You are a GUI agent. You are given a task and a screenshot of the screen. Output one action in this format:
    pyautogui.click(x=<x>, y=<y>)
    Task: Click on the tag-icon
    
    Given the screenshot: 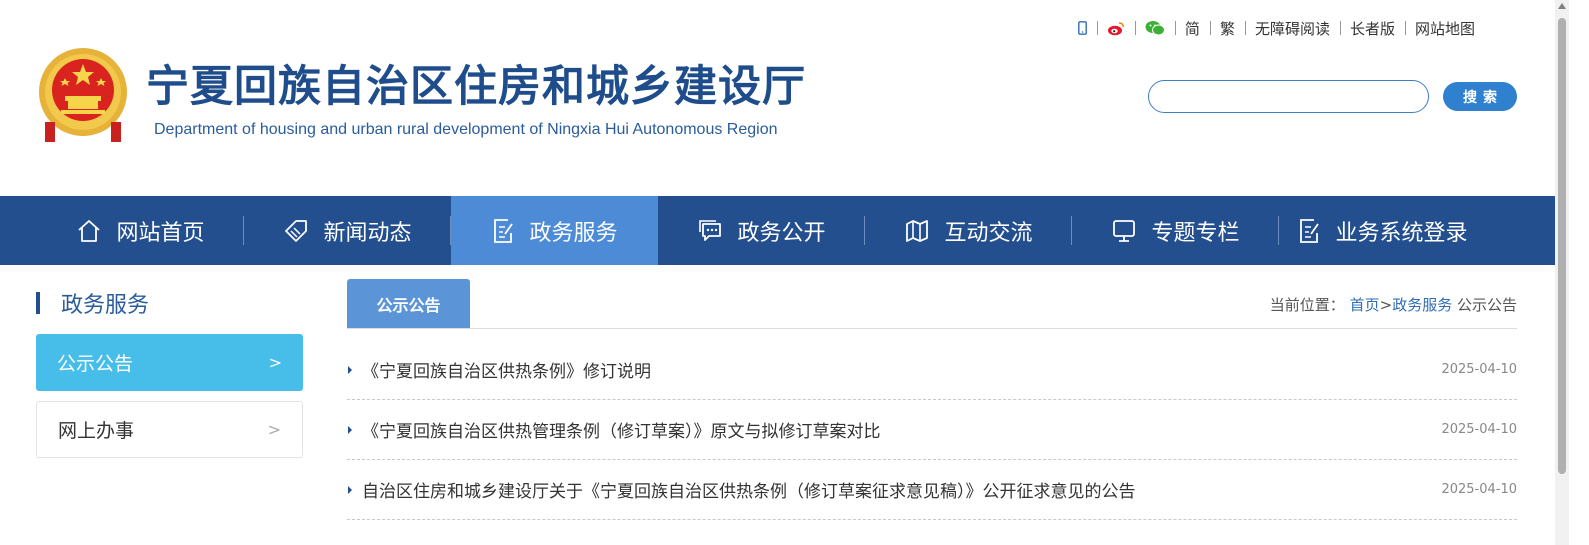 What is the action you would take?
    pyautogui.click(x=296, y=231)
    